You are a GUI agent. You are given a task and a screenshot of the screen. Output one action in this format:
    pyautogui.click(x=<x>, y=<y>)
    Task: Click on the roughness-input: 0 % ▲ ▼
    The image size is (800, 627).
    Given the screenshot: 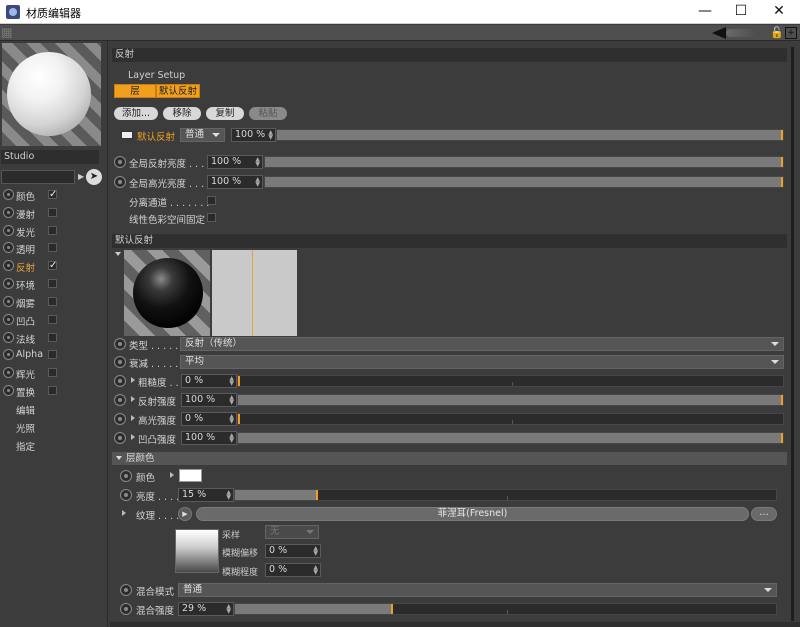 What is the action you would take?
    pyautogui.click(x=209, y=381)
    